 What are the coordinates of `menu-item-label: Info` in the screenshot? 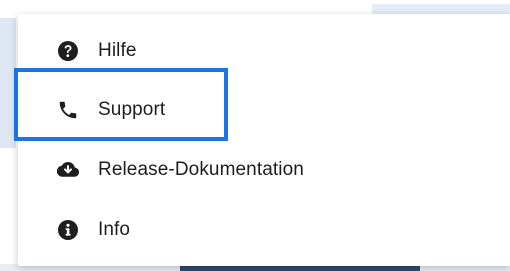 It's located at (114, 229).